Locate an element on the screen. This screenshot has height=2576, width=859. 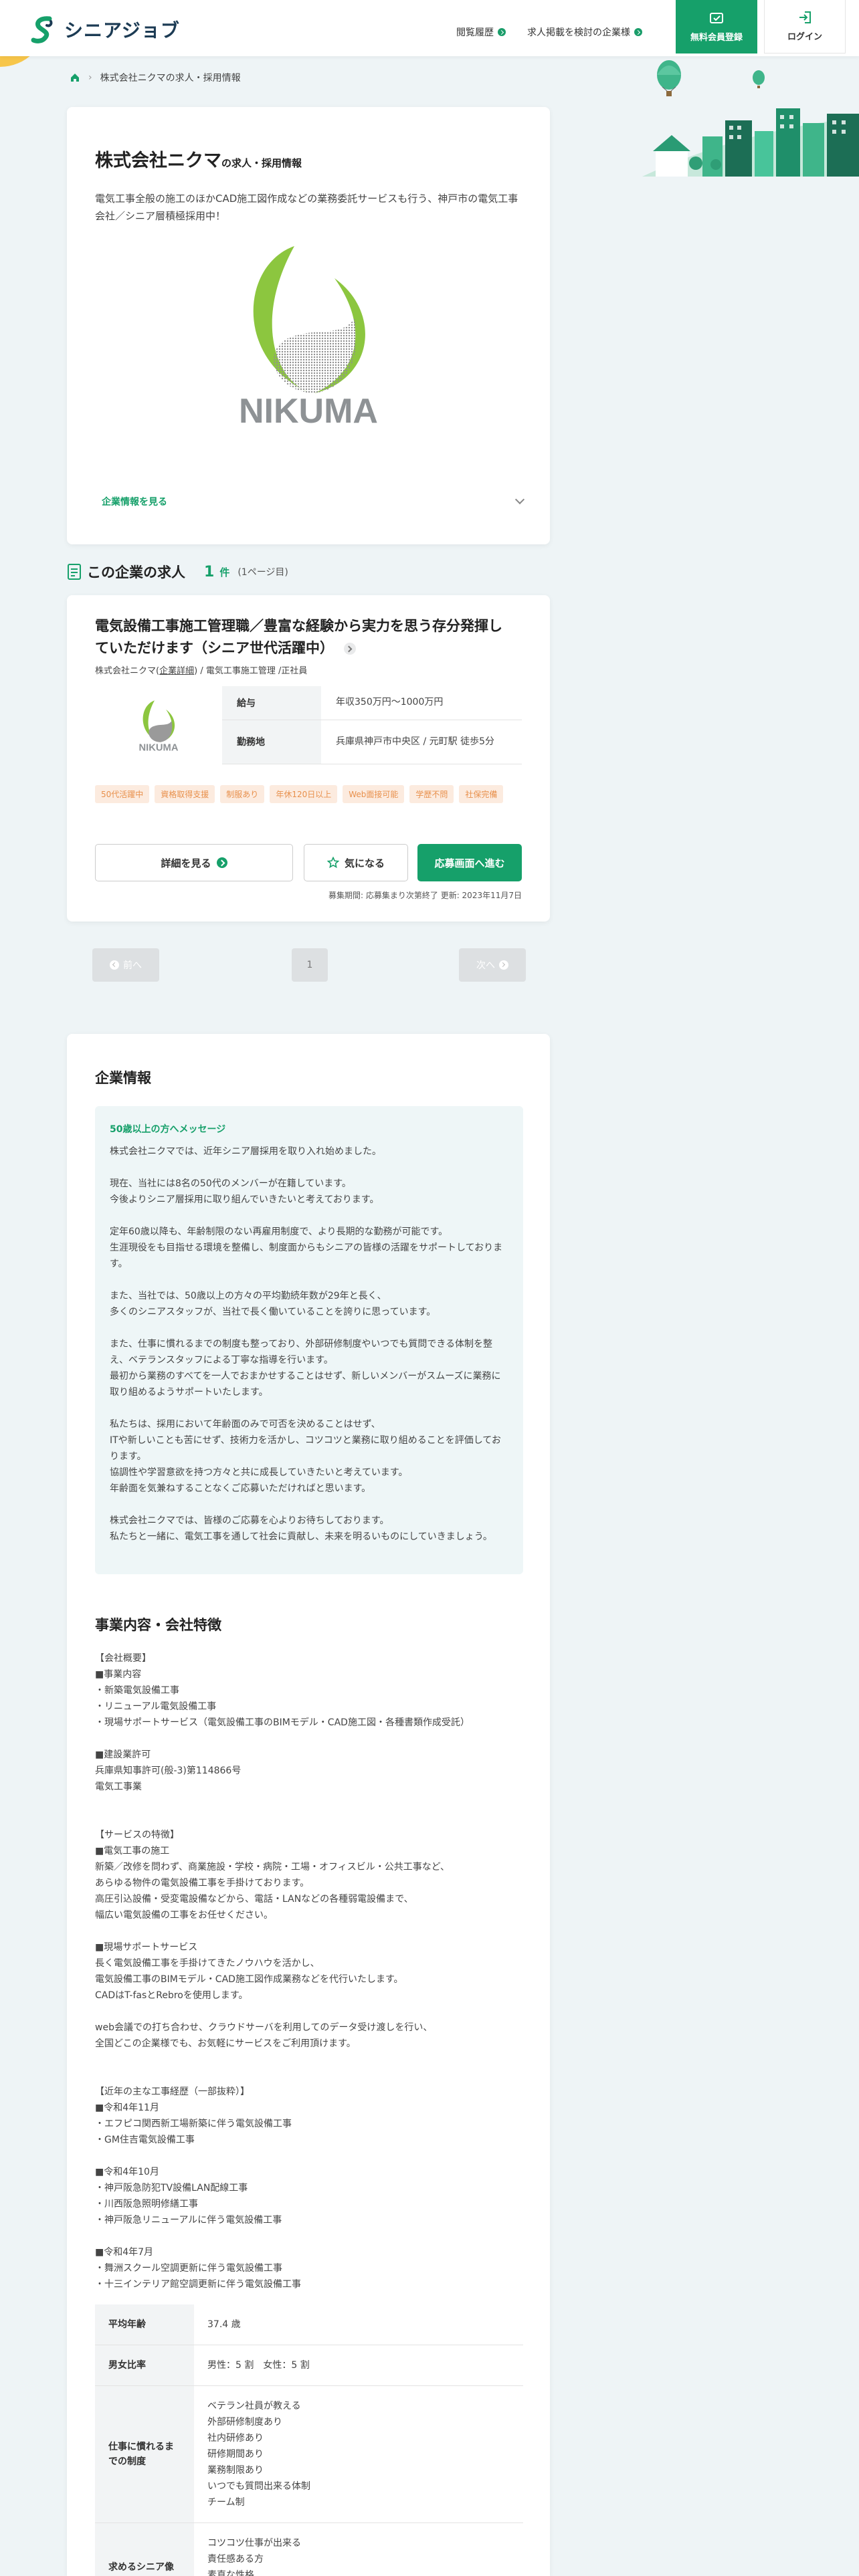
pagination-prev: 前へ is located at coordinates (125, 965).